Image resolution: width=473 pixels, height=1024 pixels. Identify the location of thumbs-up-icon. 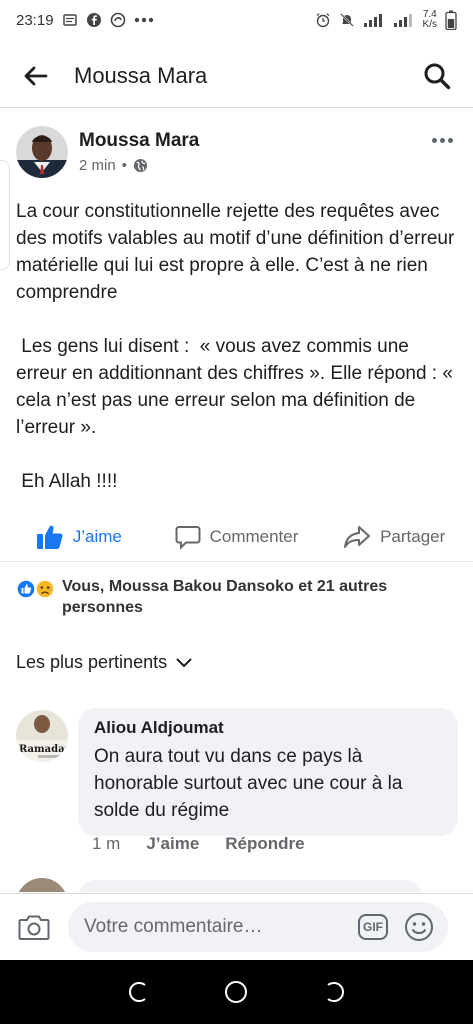
(49, 537).